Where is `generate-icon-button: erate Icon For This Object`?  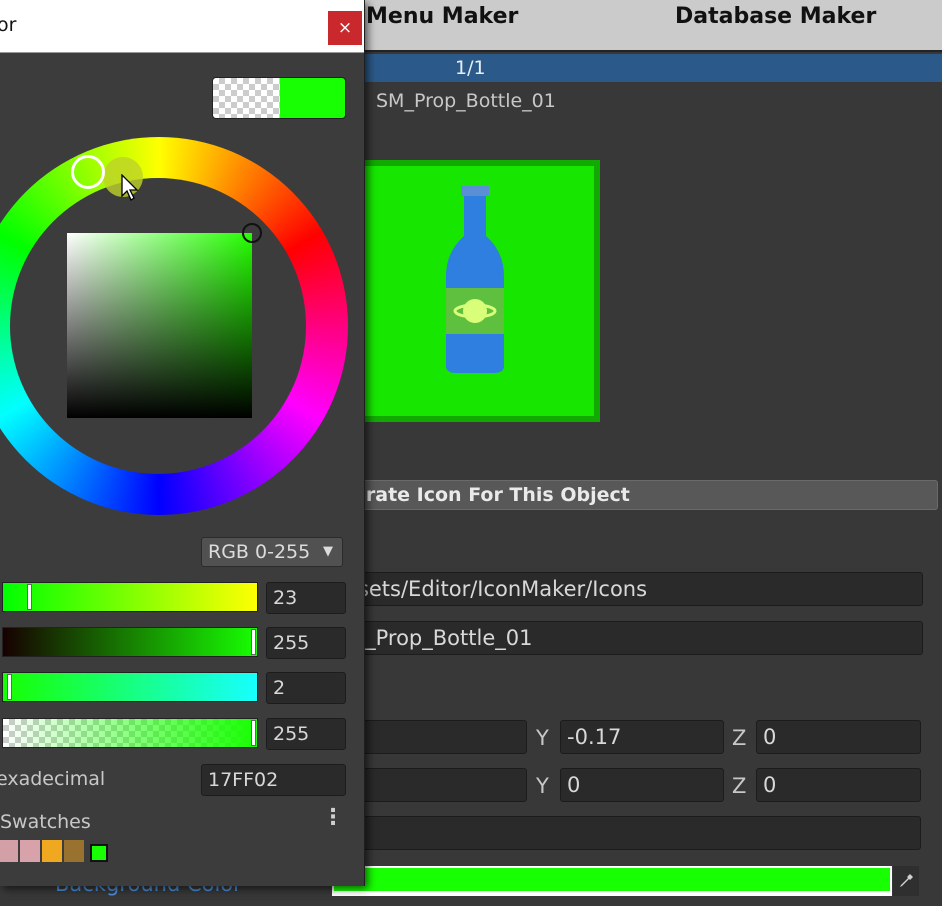 generate-icon-button: erate Icon For This Object is located at coordinates (634, 495).